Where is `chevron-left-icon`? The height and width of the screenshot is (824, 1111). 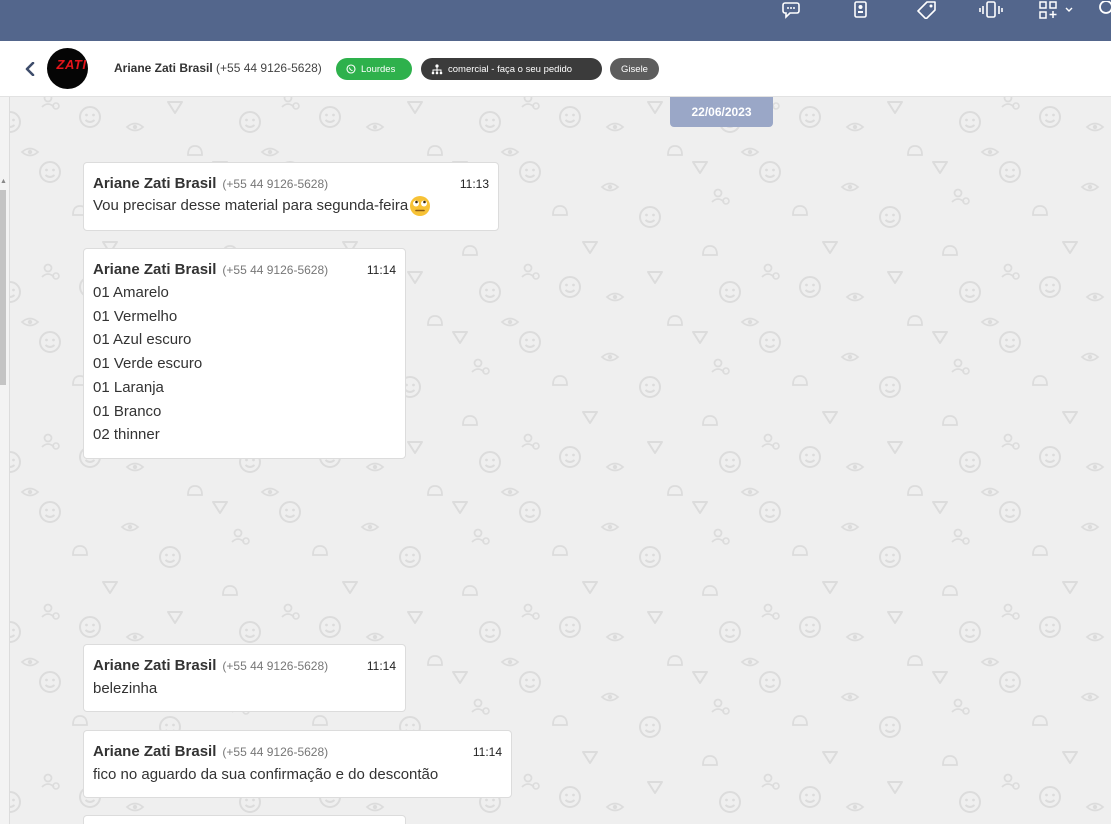
chevron-left-icon is located at coordinates (30, 69).